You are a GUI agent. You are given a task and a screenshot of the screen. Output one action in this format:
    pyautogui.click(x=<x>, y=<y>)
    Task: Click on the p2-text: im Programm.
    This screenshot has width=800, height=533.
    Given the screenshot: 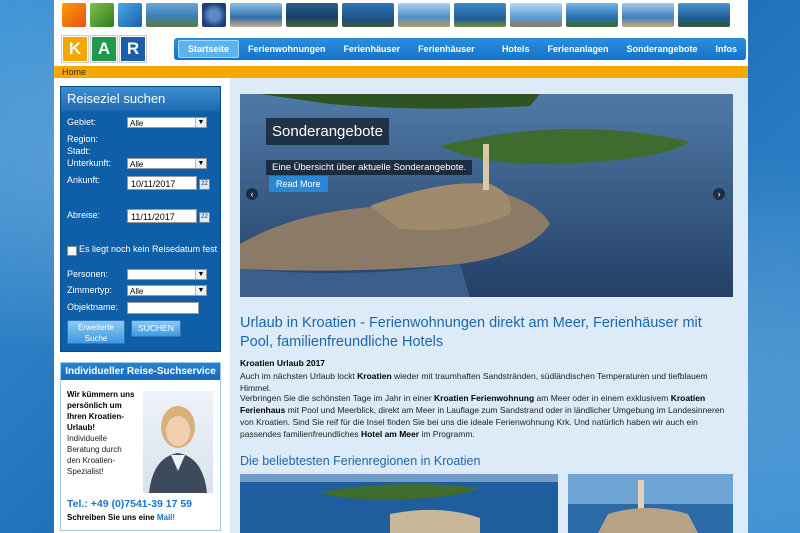 What is the action you would take?
    pyautogui.click(x=447, y=434)
    